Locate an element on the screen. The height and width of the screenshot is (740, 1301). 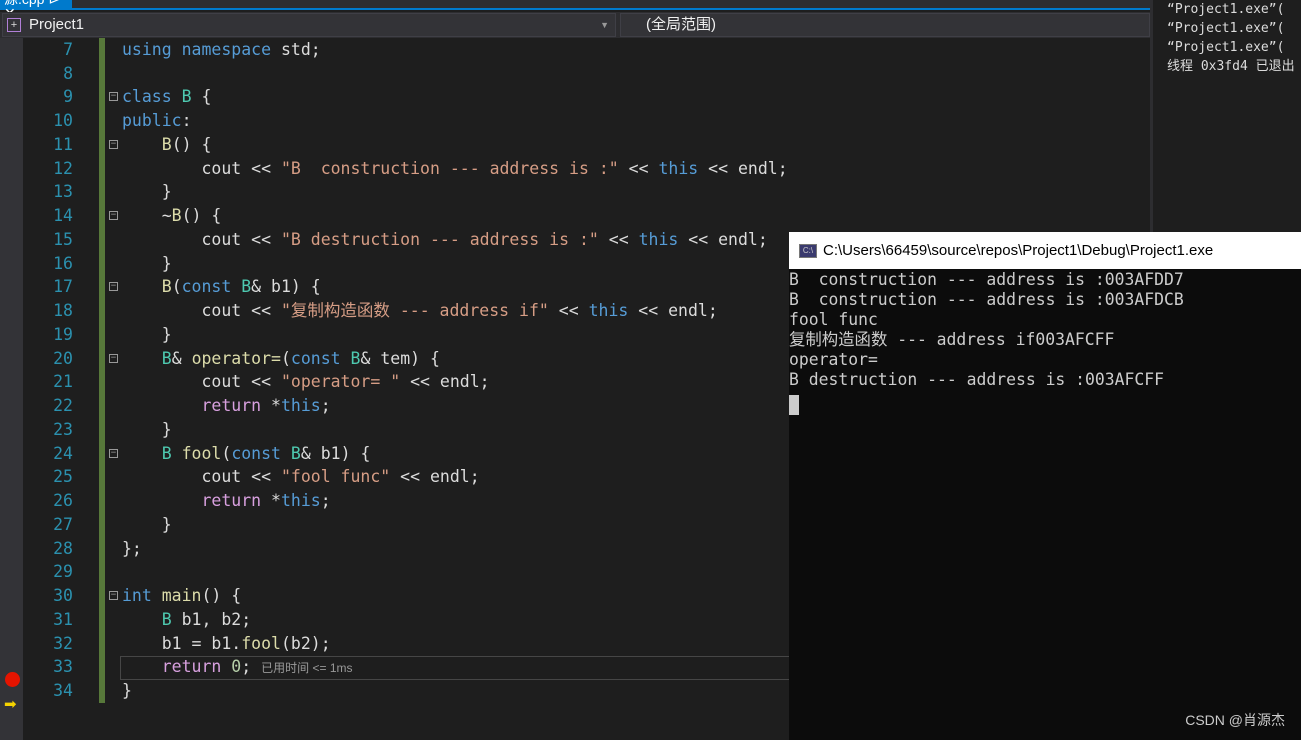
console-line: B construction --- address is :003AFDD7 is located at coordinates (986, 279).